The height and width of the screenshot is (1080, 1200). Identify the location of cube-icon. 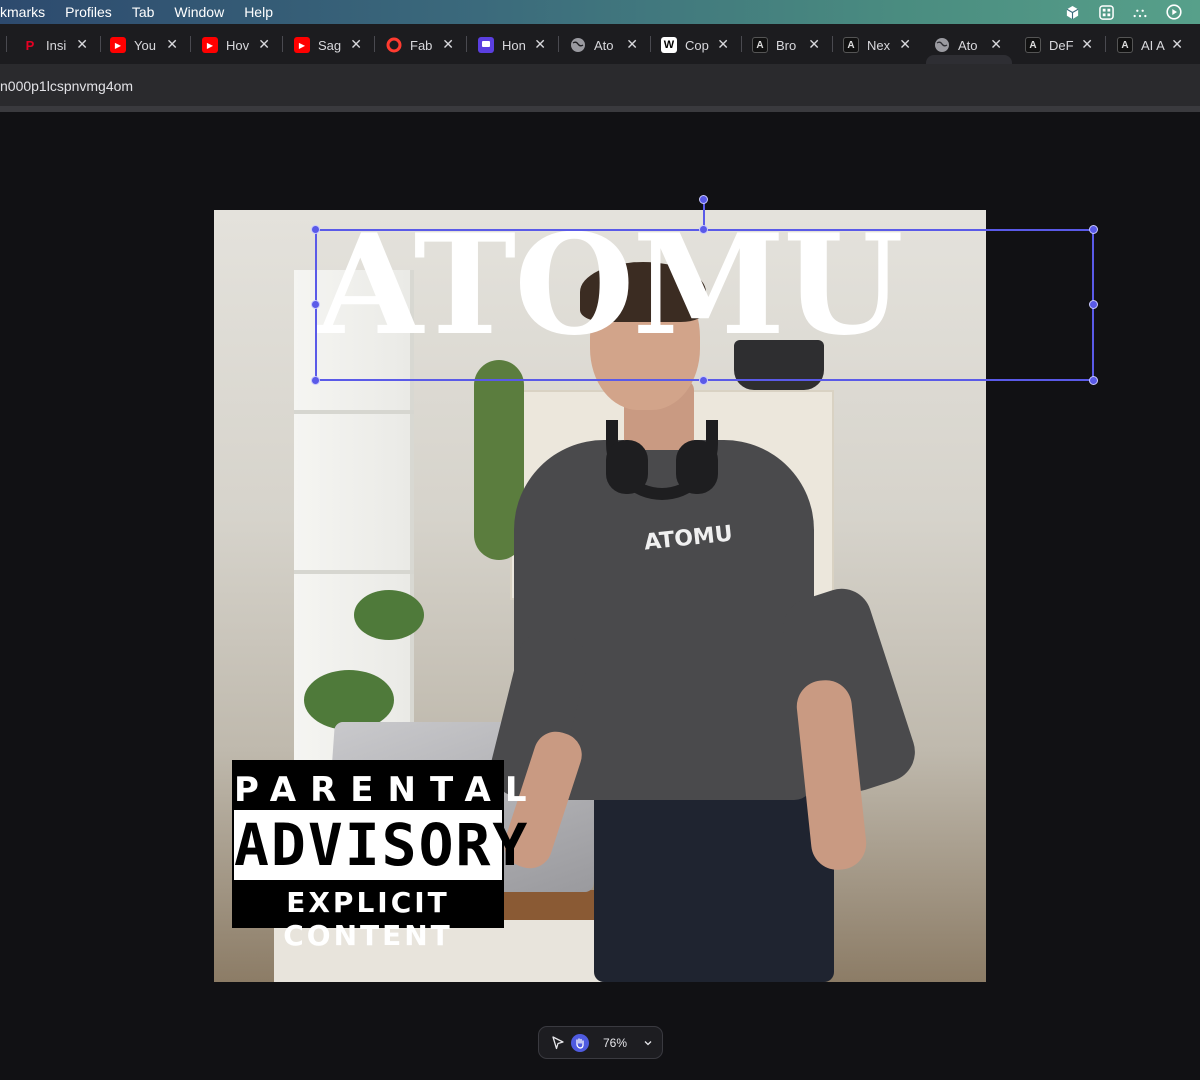
(1072, 12).